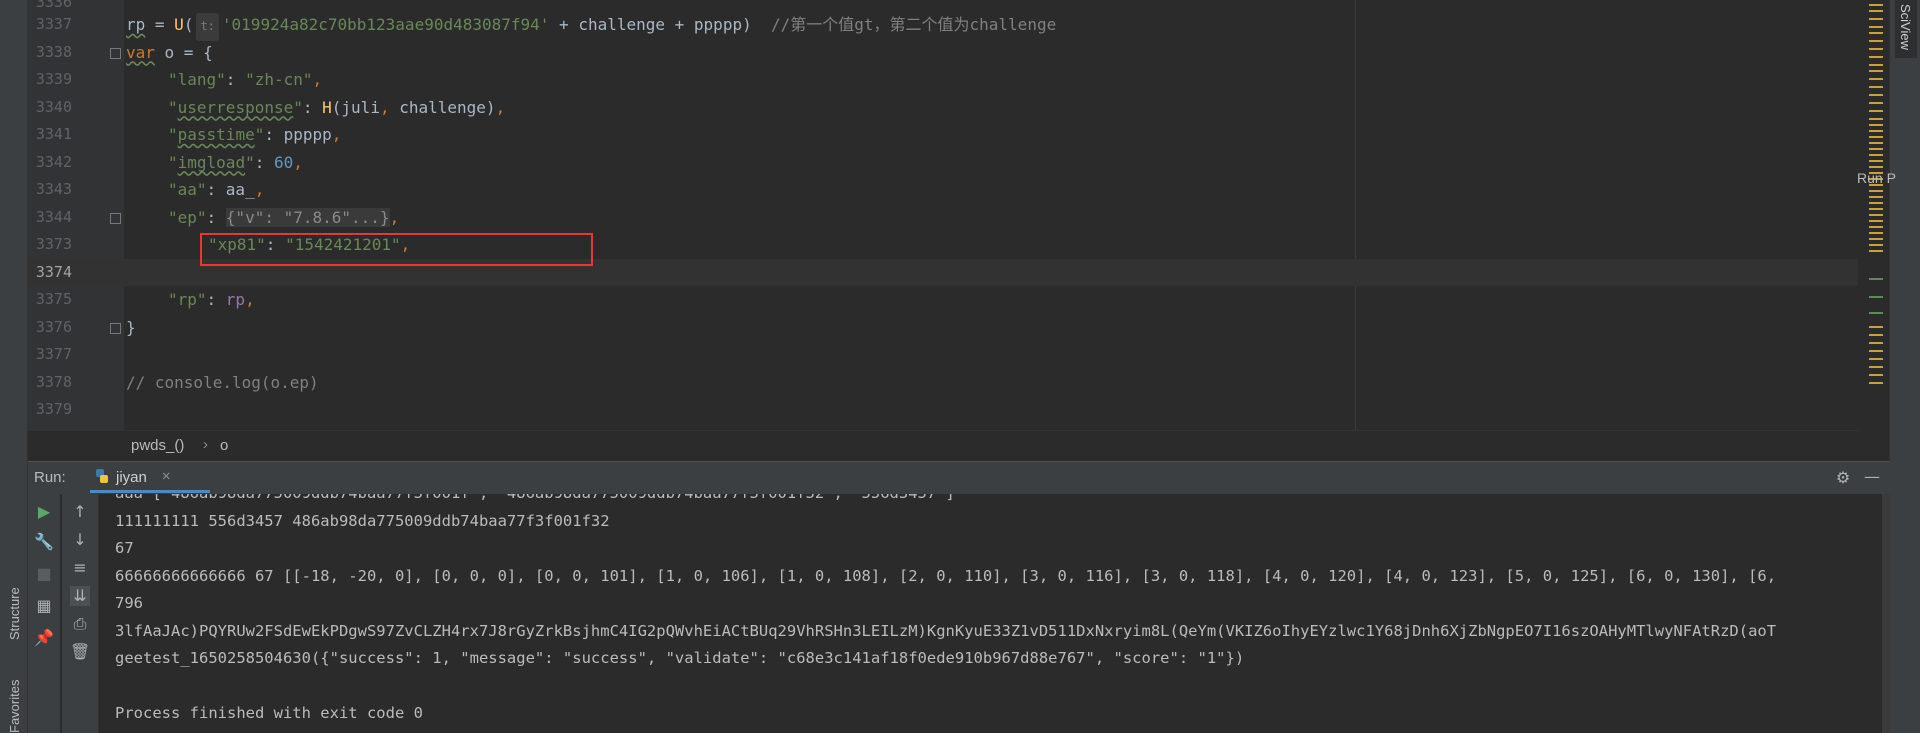 The image size is (1920, 733). I want to click on code-line: 3378 // console.log(o.ep), so click(943, 383).